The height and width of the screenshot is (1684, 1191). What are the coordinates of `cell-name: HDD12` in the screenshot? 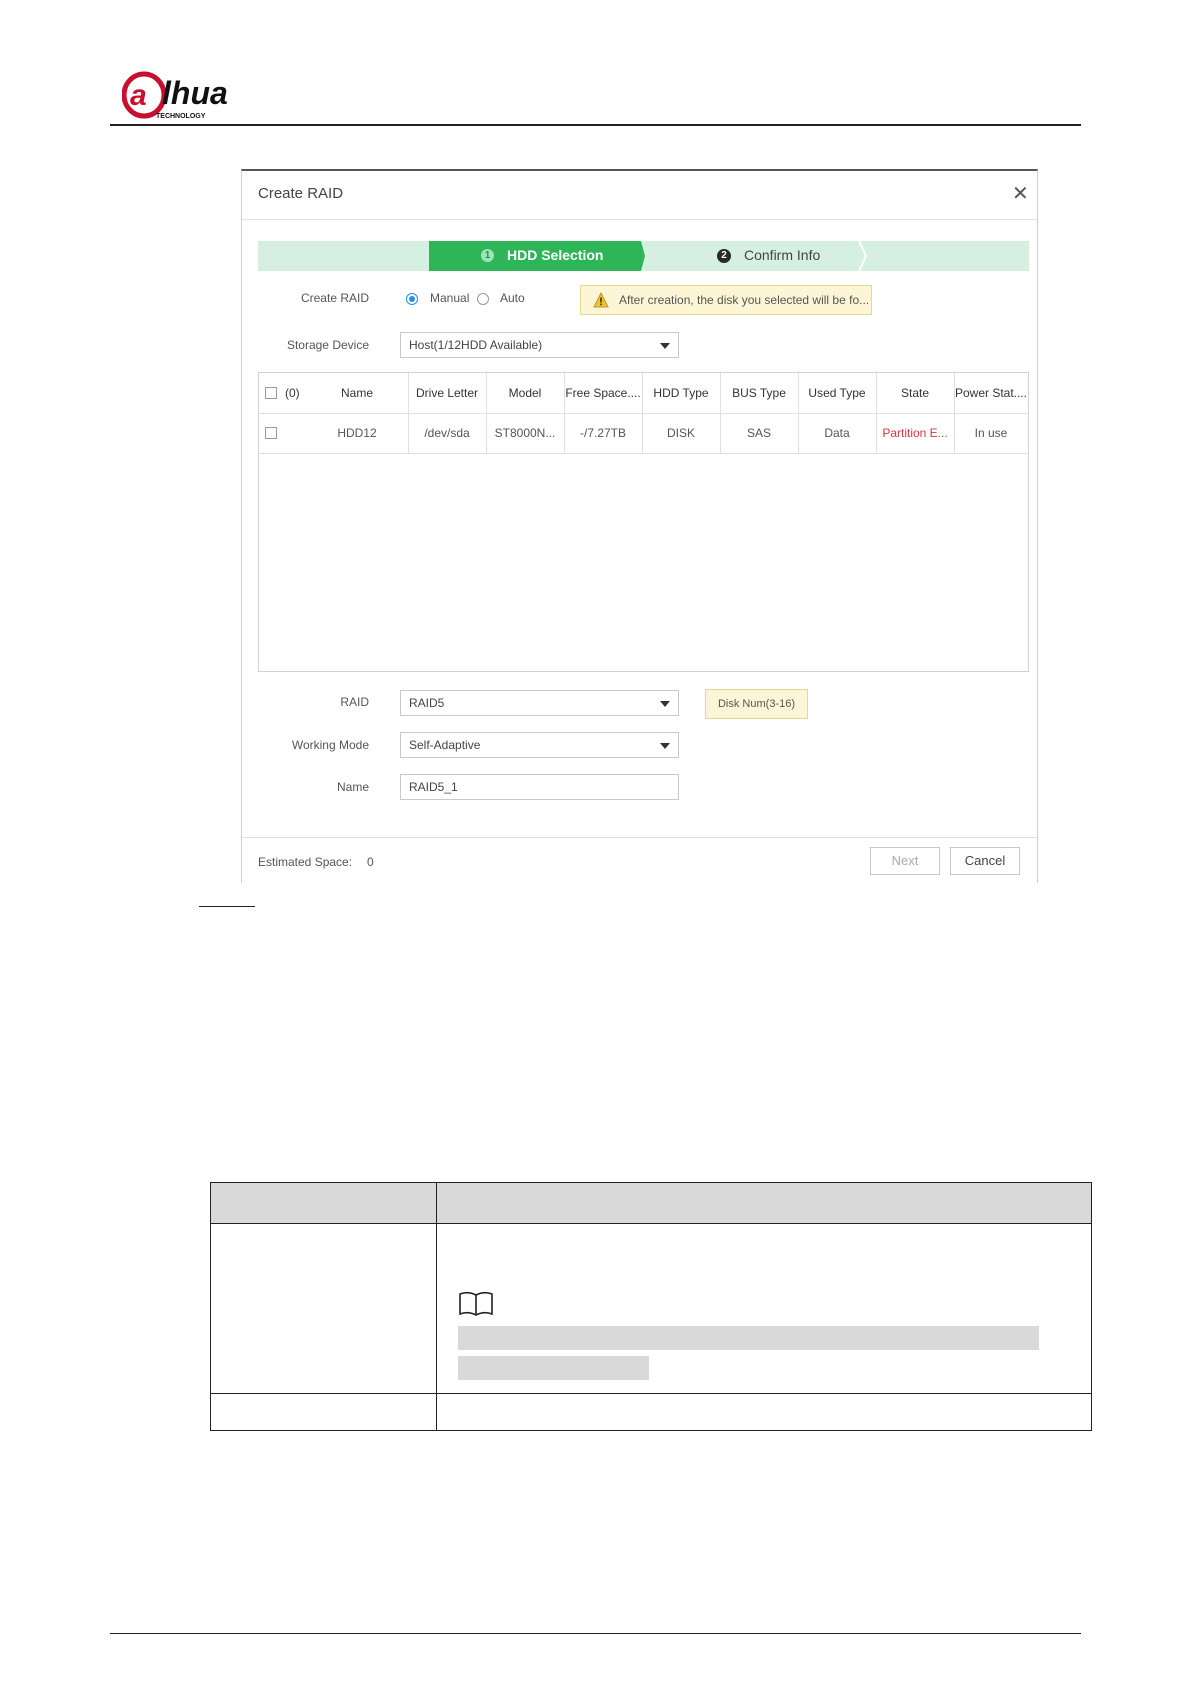 It's located at (357, 433).